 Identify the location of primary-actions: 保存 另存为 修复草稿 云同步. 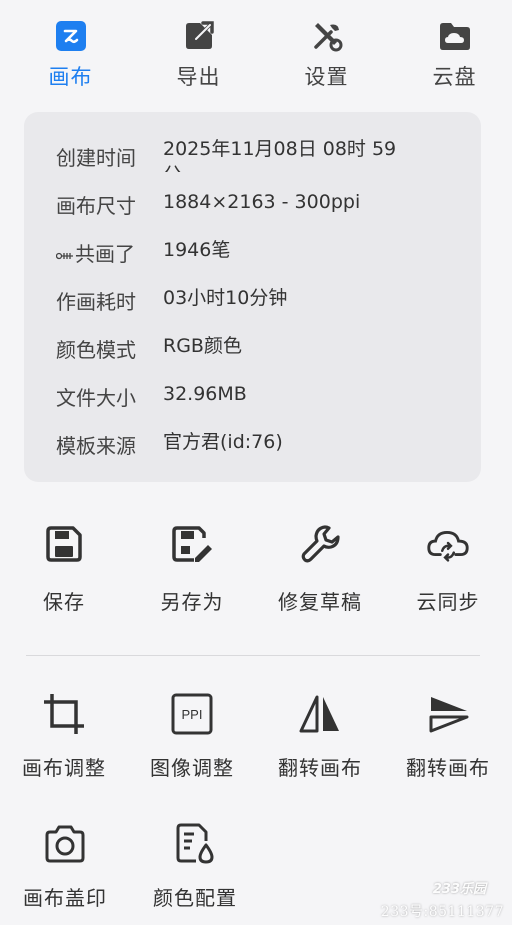
(256, 567).